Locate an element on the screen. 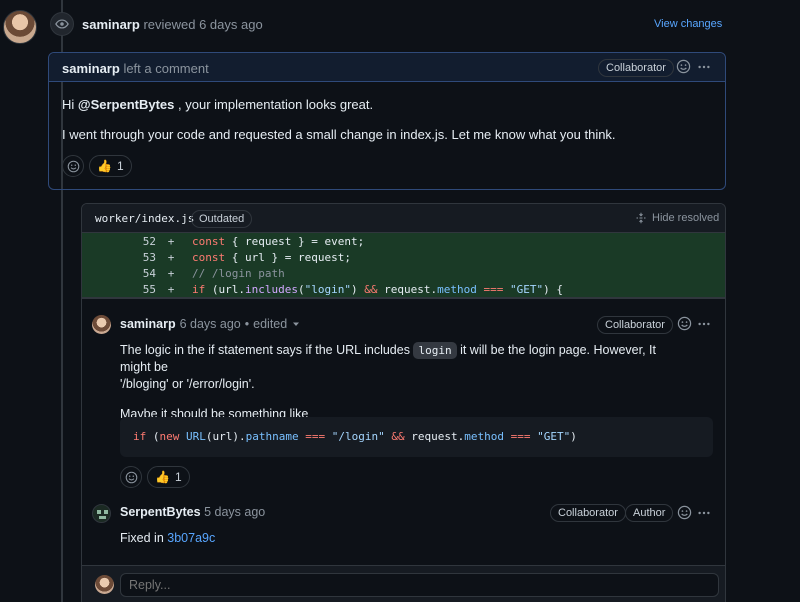 Image resolution: width=800 pixels, height=602 pixels. author-badge: Author is located at coordinates (649, 513).